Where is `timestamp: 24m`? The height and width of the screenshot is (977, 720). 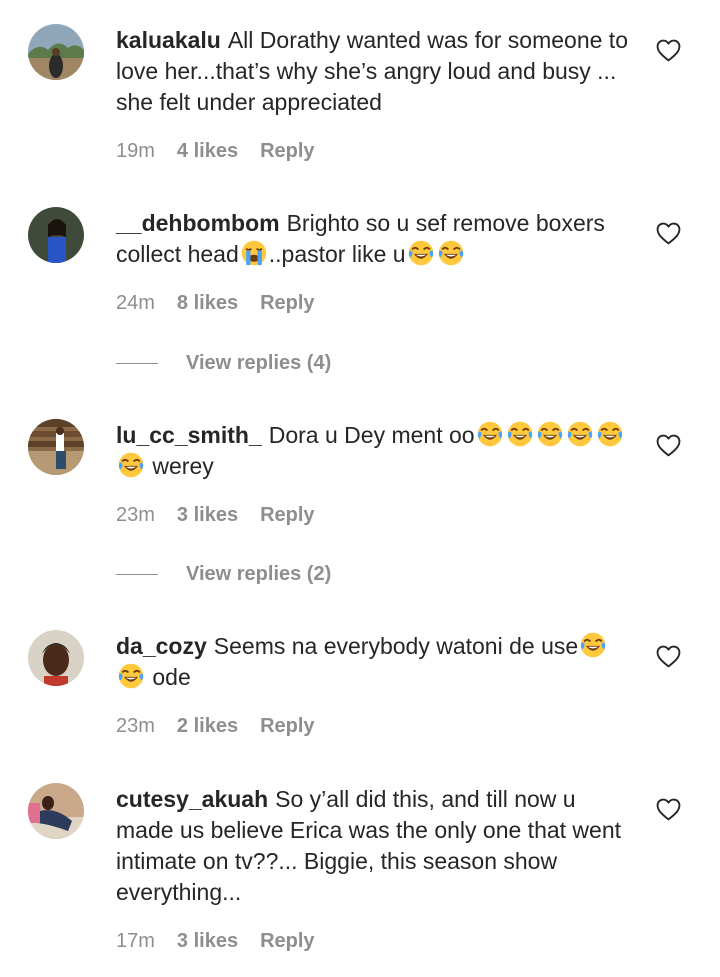 timestamp: 24m is located at coordinates (135, 303).